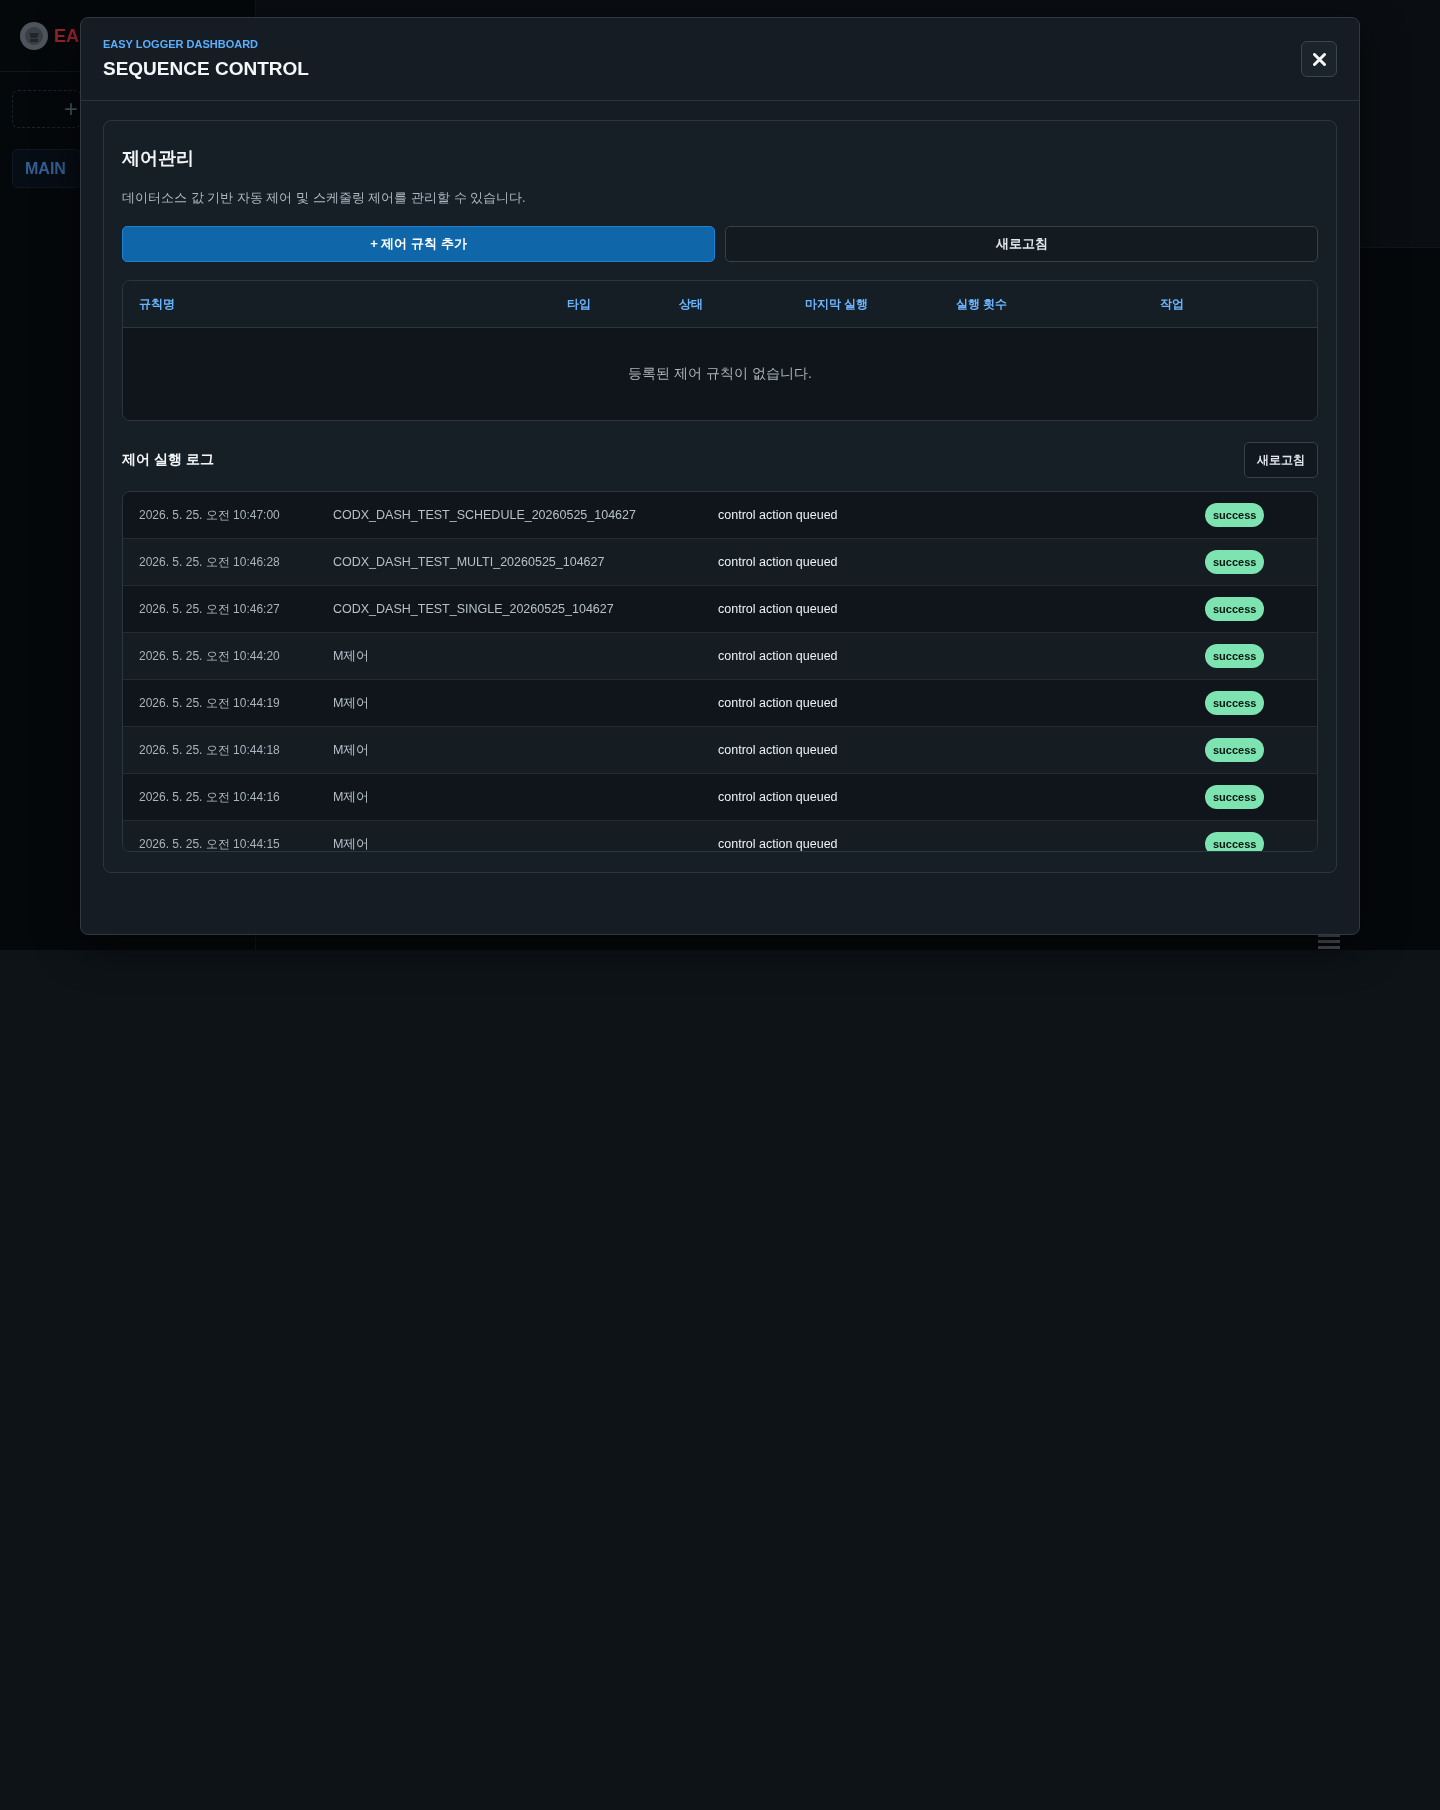 The height and width of the screenshot is (1810, 1440). What do you see at coordinates (158, 158) in the screenshot?
I see `panel-title: 제어관리` at bounding box center [158, 158].